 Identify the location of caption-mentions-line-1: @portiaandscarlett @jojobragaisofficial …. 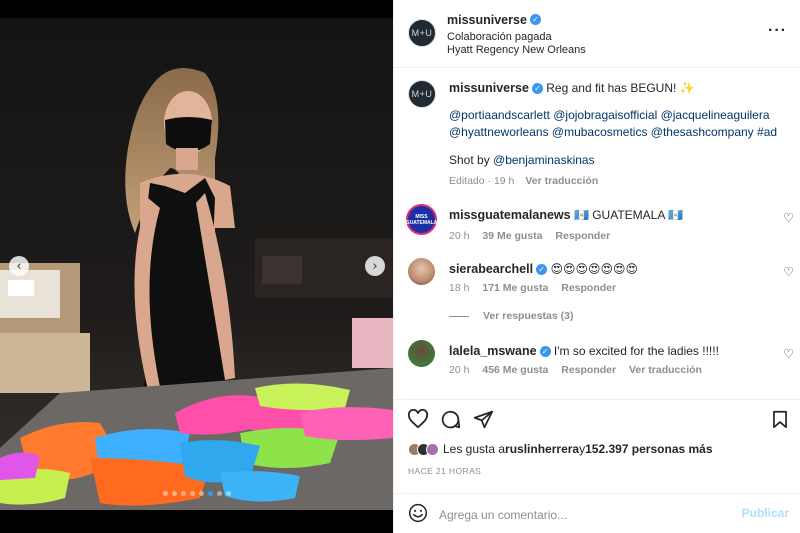
(621, 115).